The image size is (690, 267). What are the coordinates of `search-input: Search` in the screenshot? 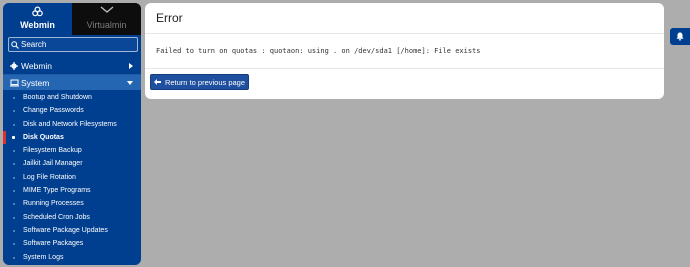 It's located at (73, 44).